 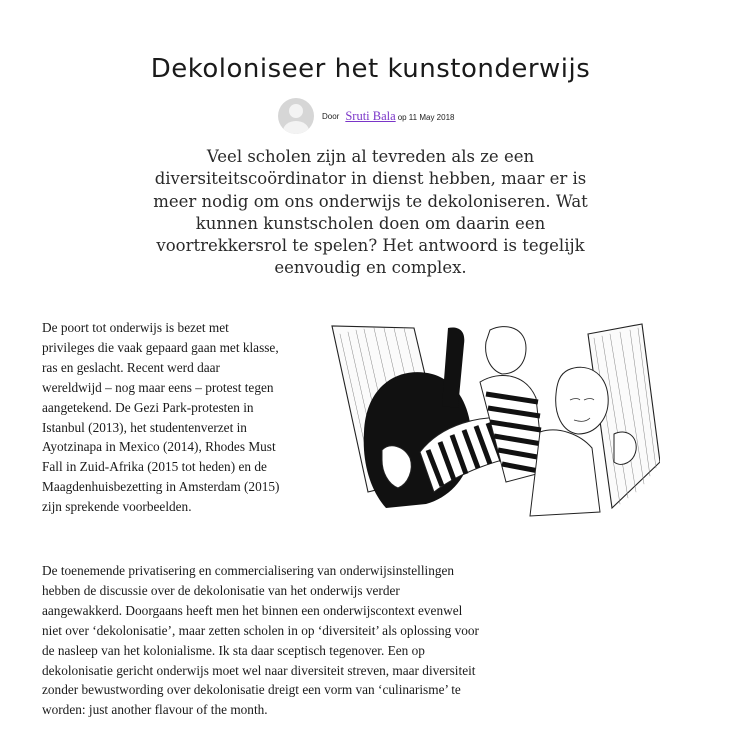 I want to click on figure-reader-head, so click(x=582, y=400).